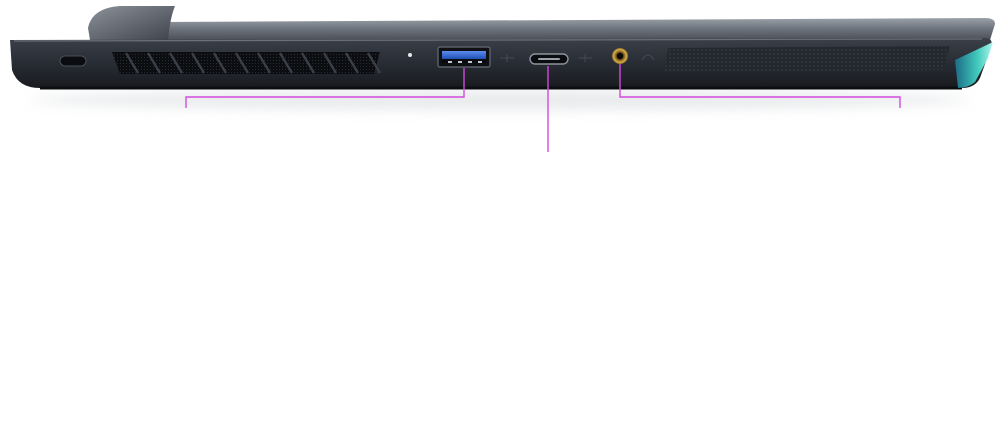 The image size is (1000, 438). What do you see at coordinates (73, 61) in the screenshot?
I see `lock-slot-icon` at bounding box center [73, 61].